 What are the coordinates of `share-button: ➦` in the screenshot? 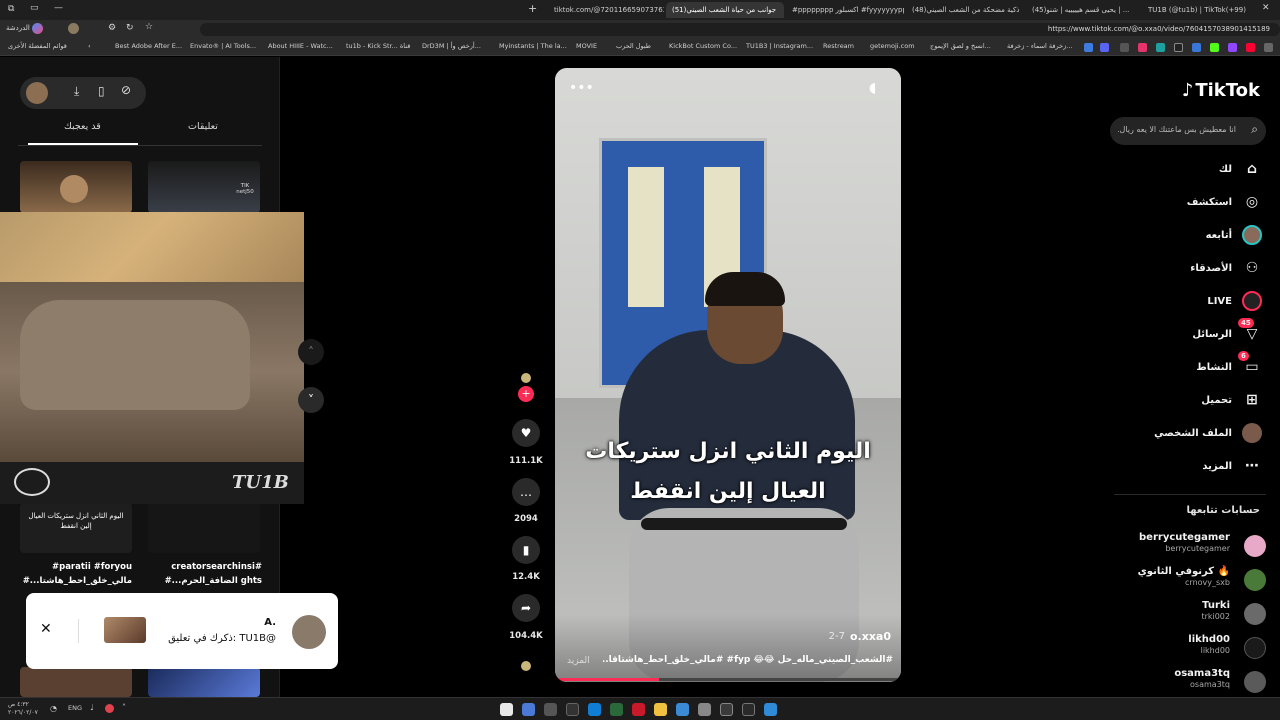 It's located at (526, 608).